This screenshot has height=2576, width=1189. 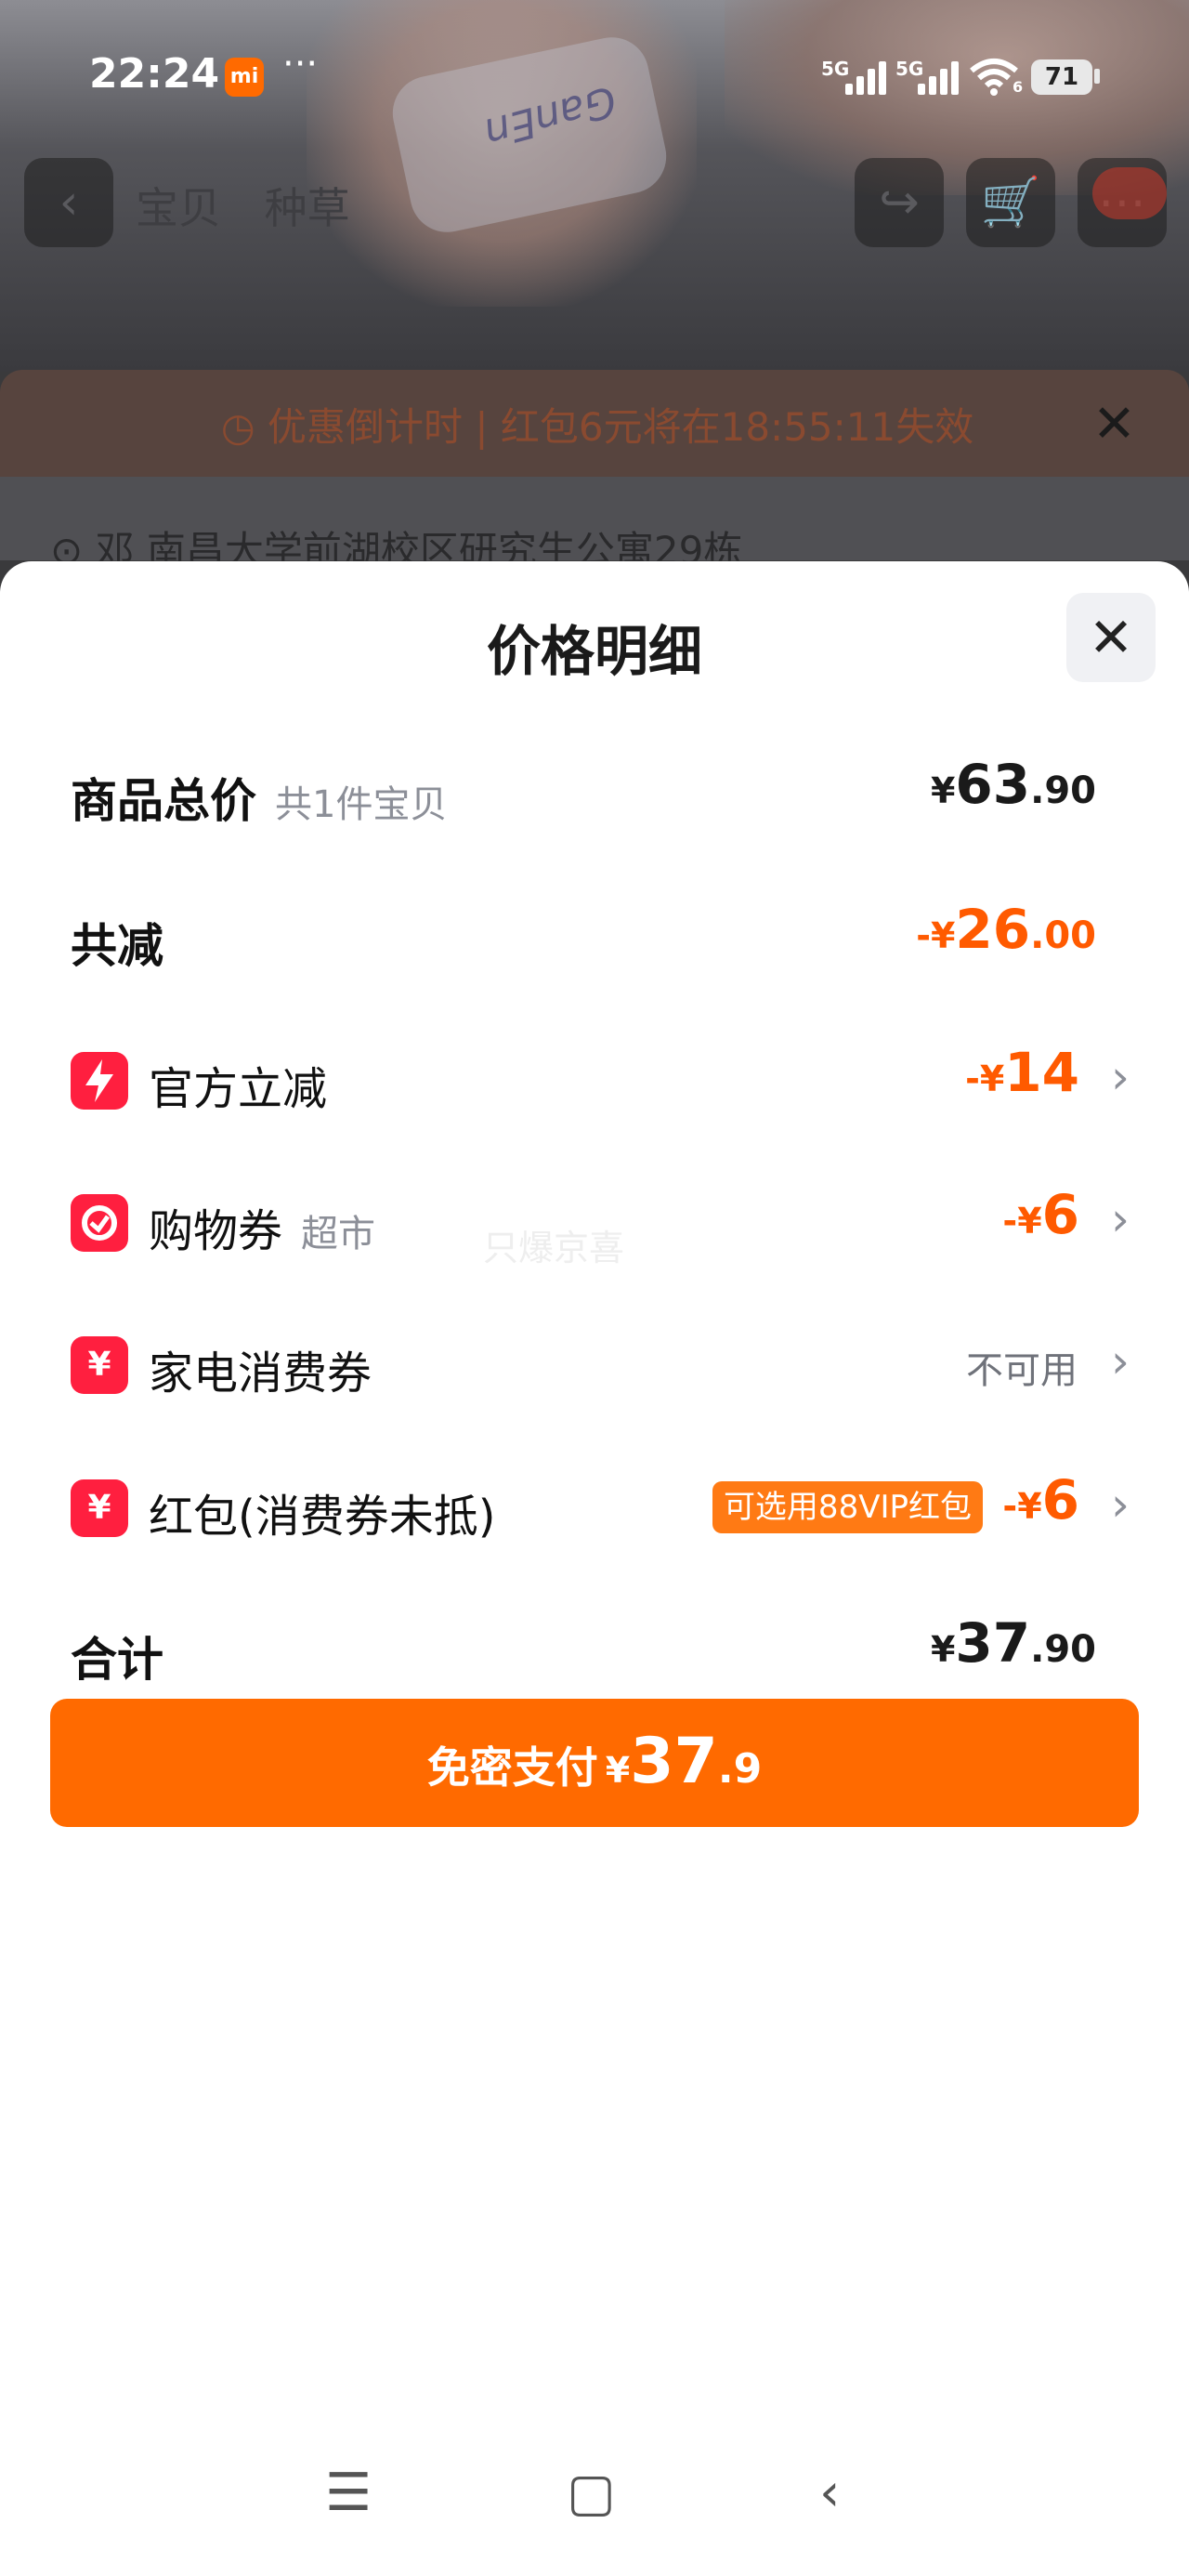 I want to click on official-discount-amount: -¥14, so click(x=1022, y=1072).